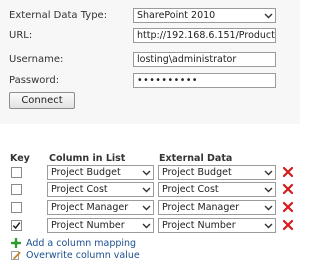 The image size is (320, 261). I want to click on url-input: http://192.168.6.151/Product%20D, so click(204, 35).